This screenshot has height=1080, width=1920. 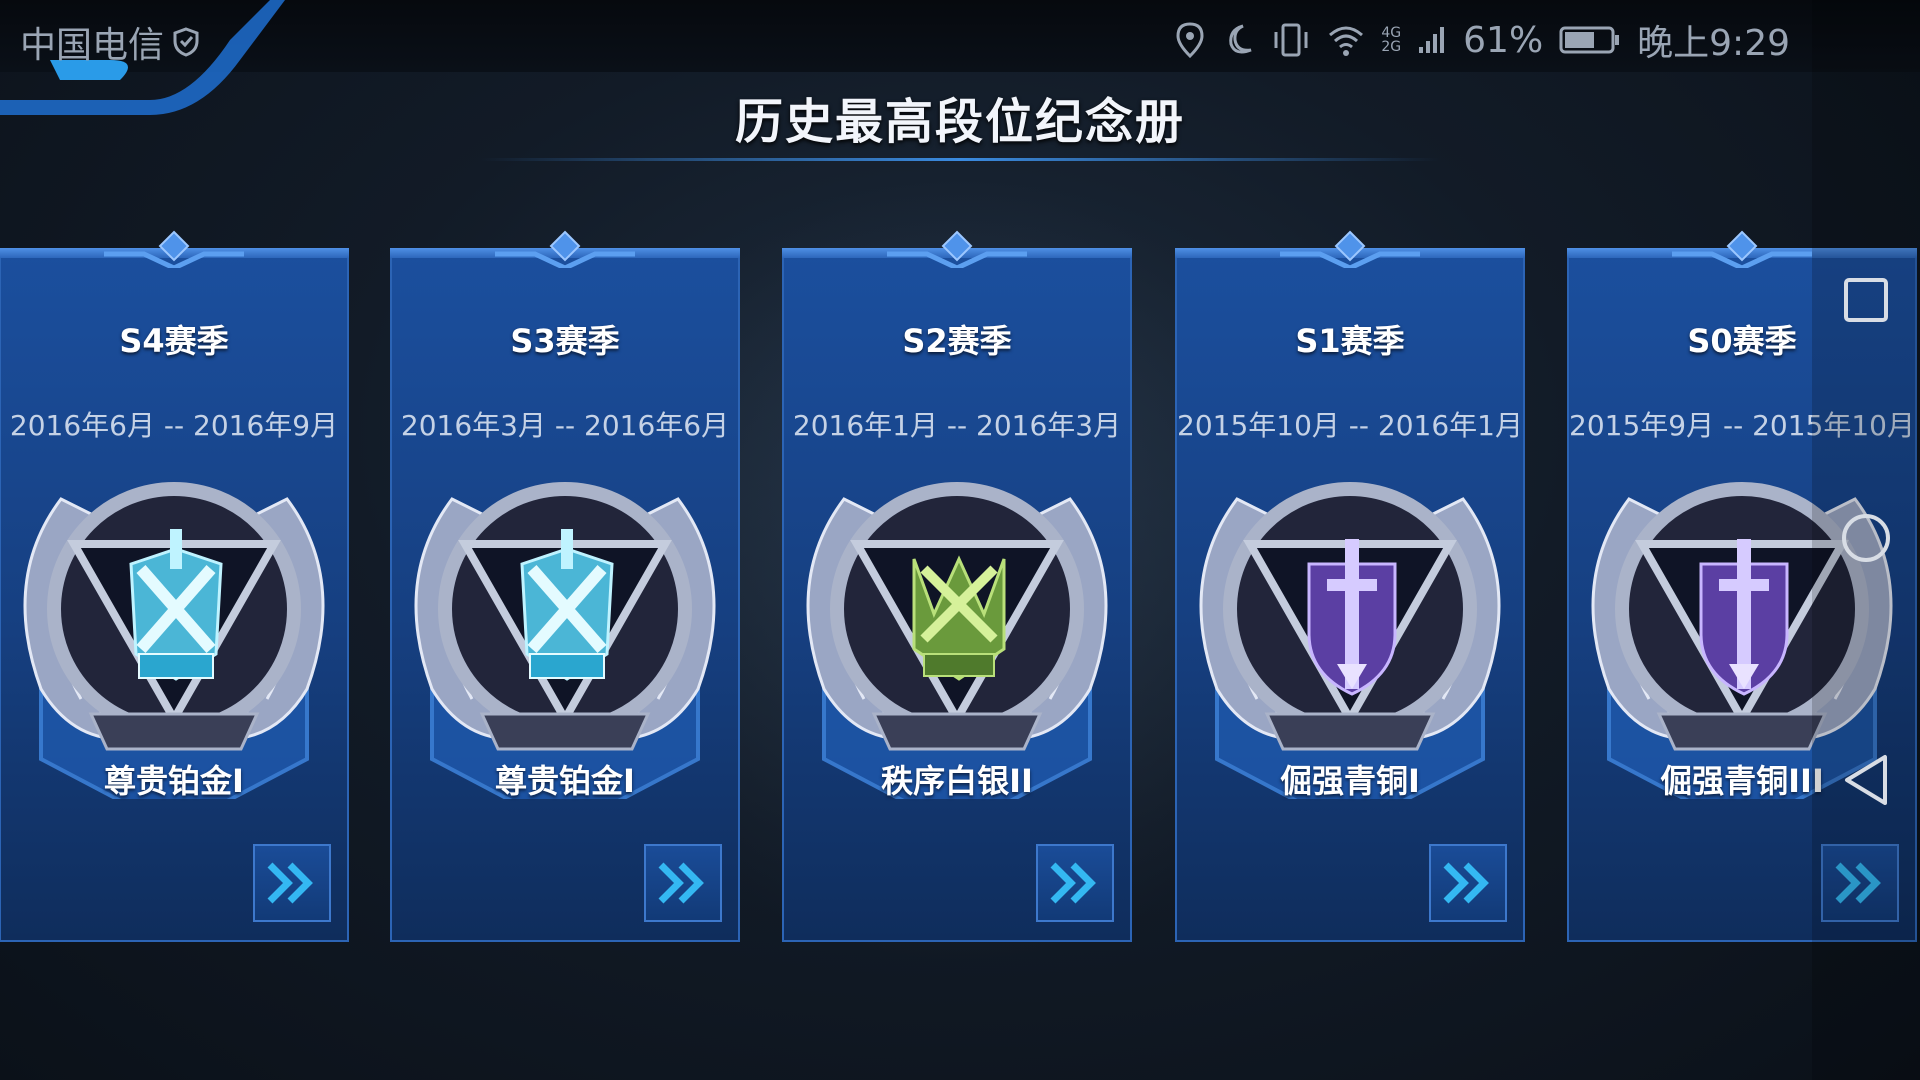 I want to click on battery-icon, so click(x=1589, y=40).